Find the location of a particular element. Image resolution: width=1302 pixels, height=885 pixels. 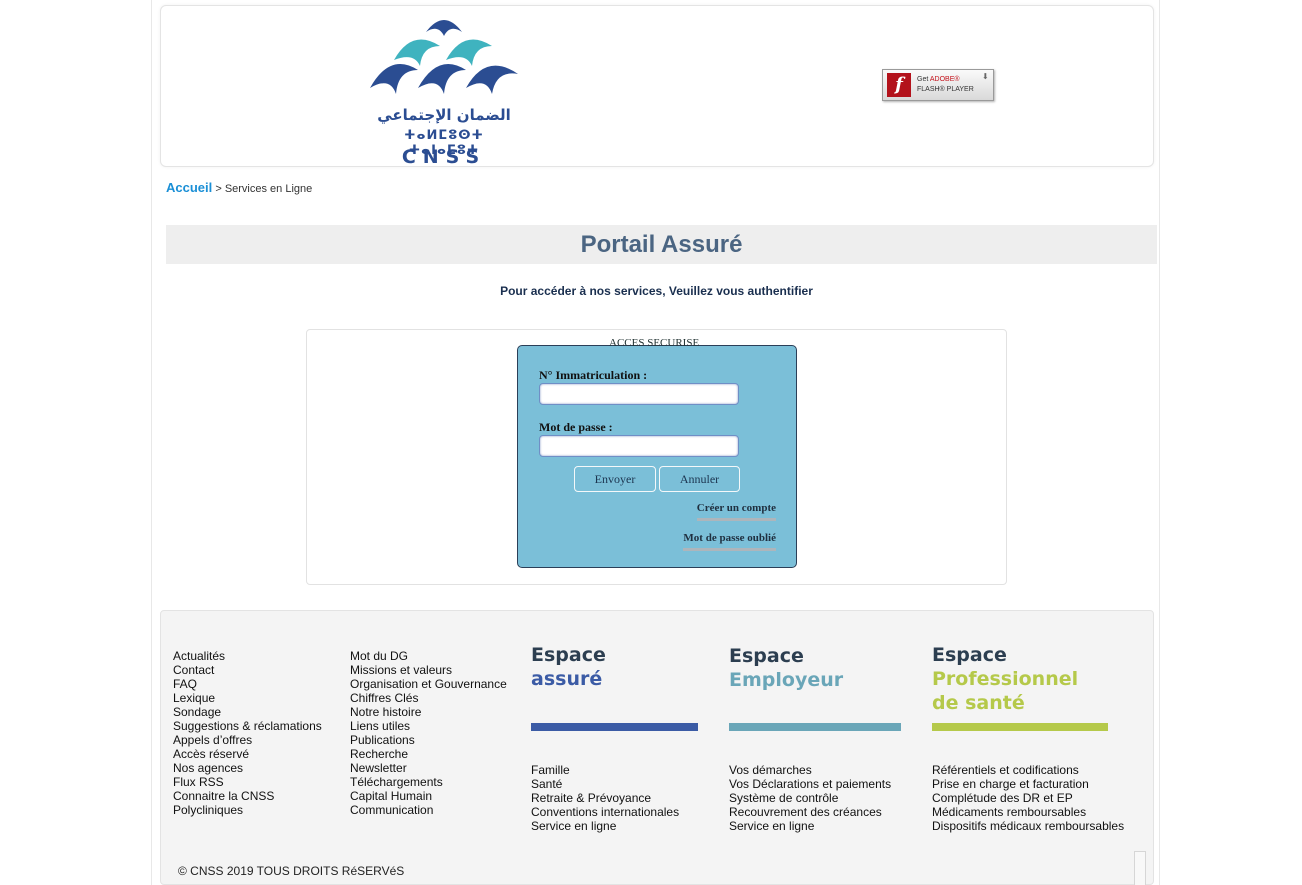

footer-link: Actualités is located at coordinates (247, 656).